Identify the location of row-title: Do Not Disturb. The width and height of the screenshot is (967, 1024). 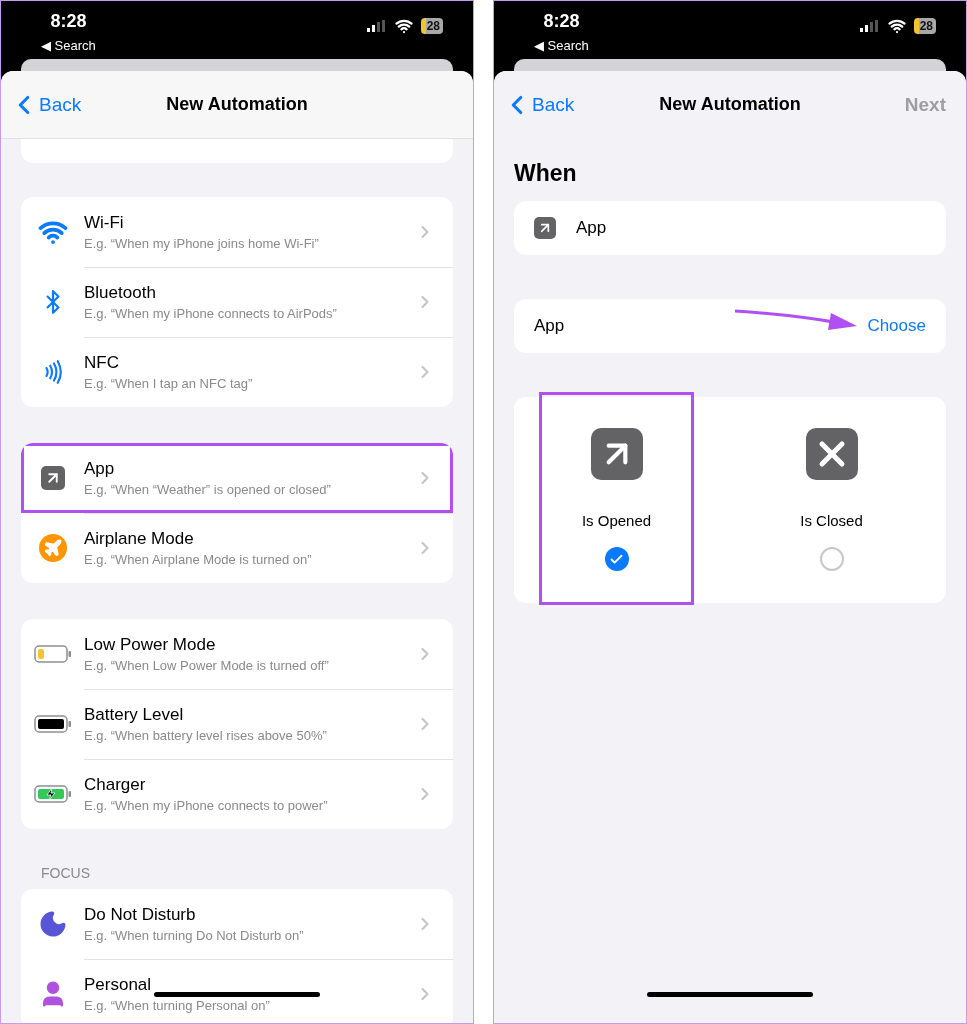
(140, 914).